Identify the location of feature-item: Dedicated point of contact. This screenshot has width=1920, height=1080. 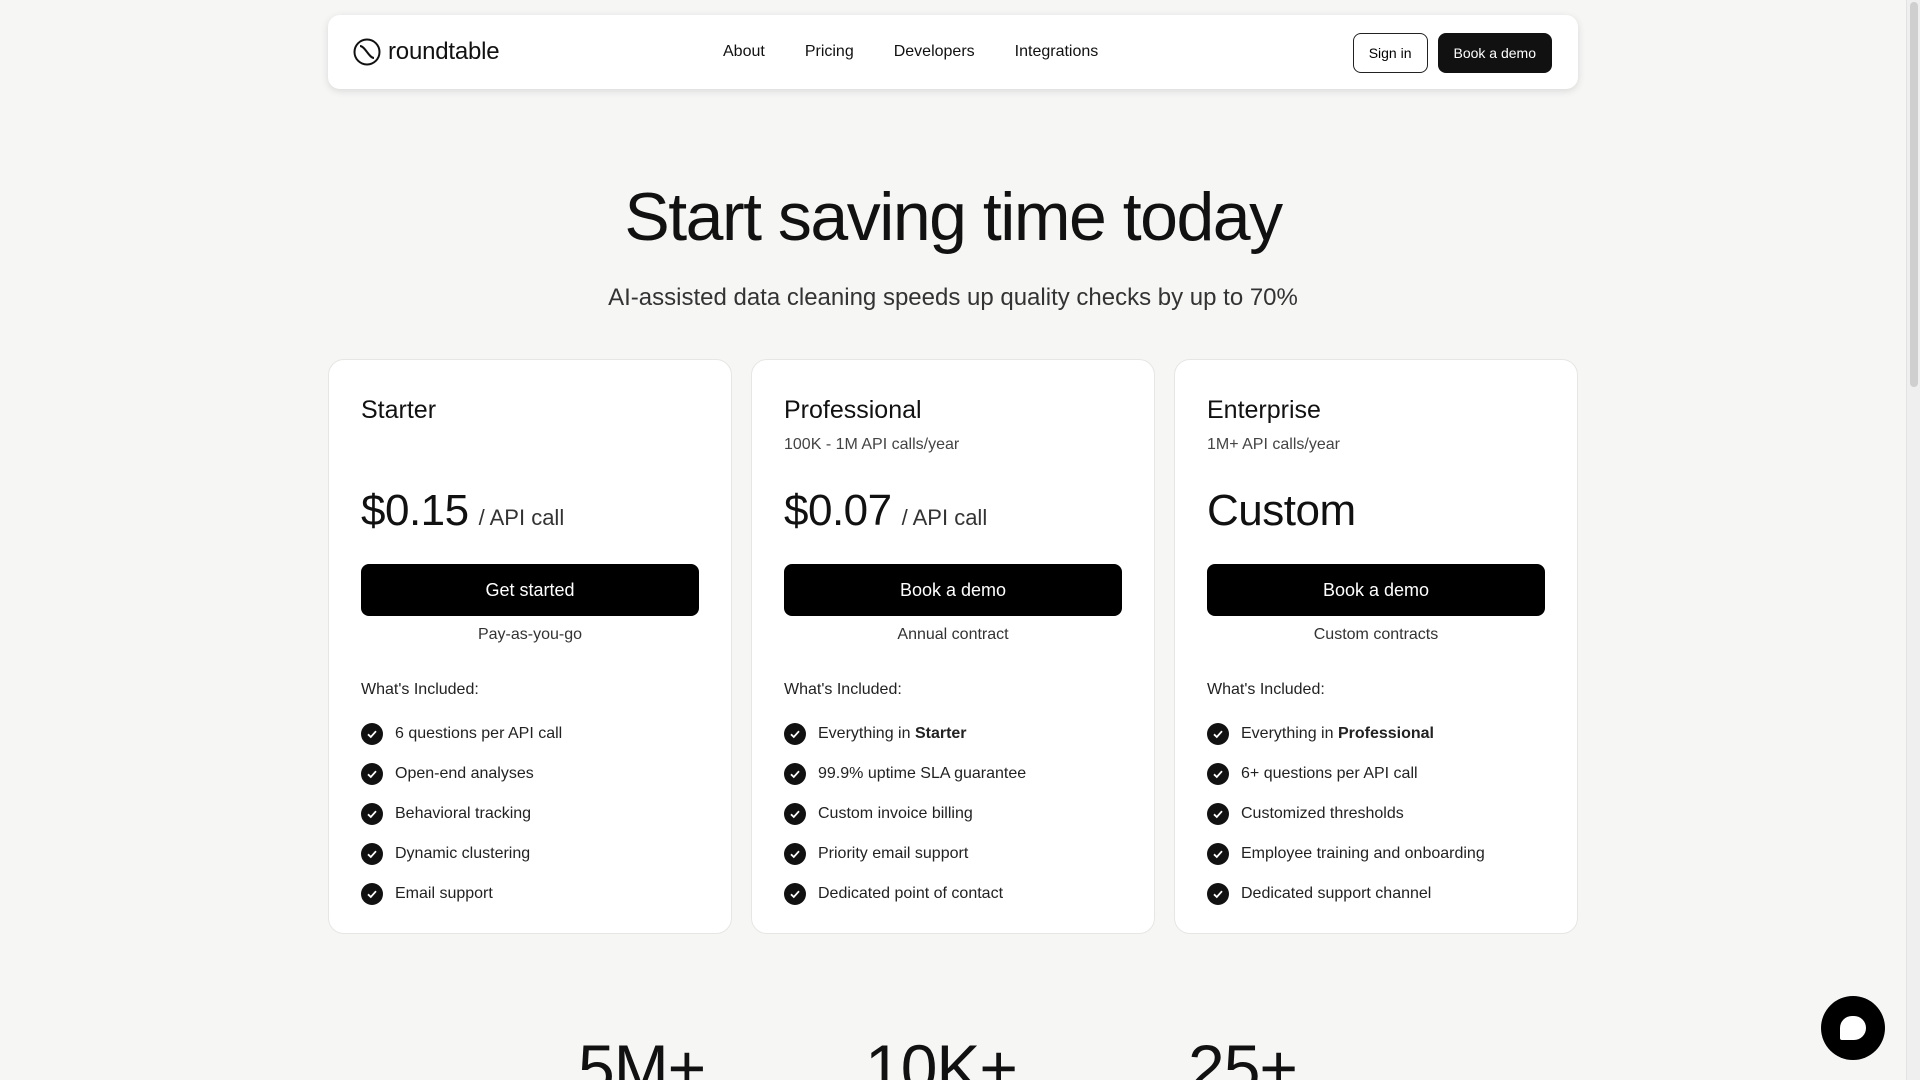
(905, 894).